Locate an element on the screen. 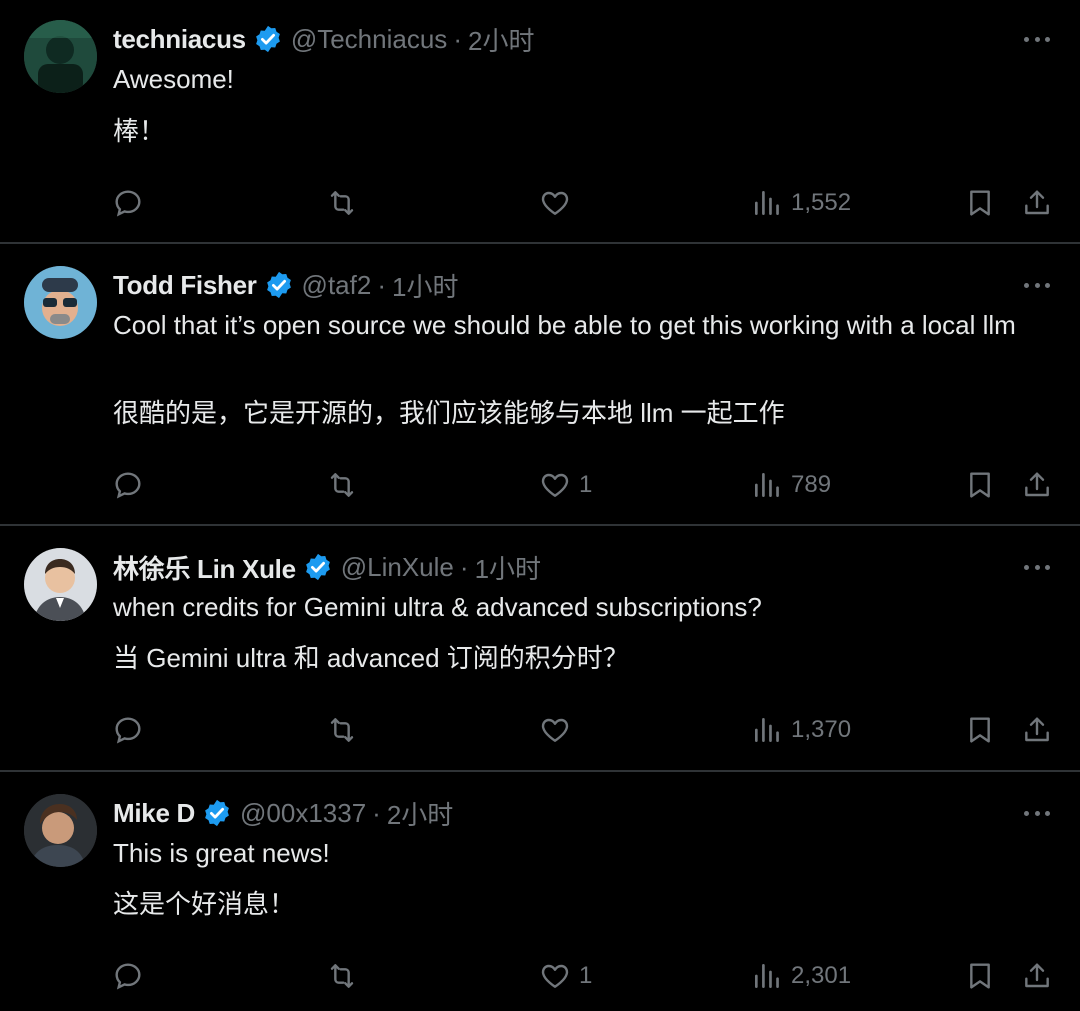  tweet-header: Todd Fisher @taf2 · 1小时 is located at coordinates (285, 285).